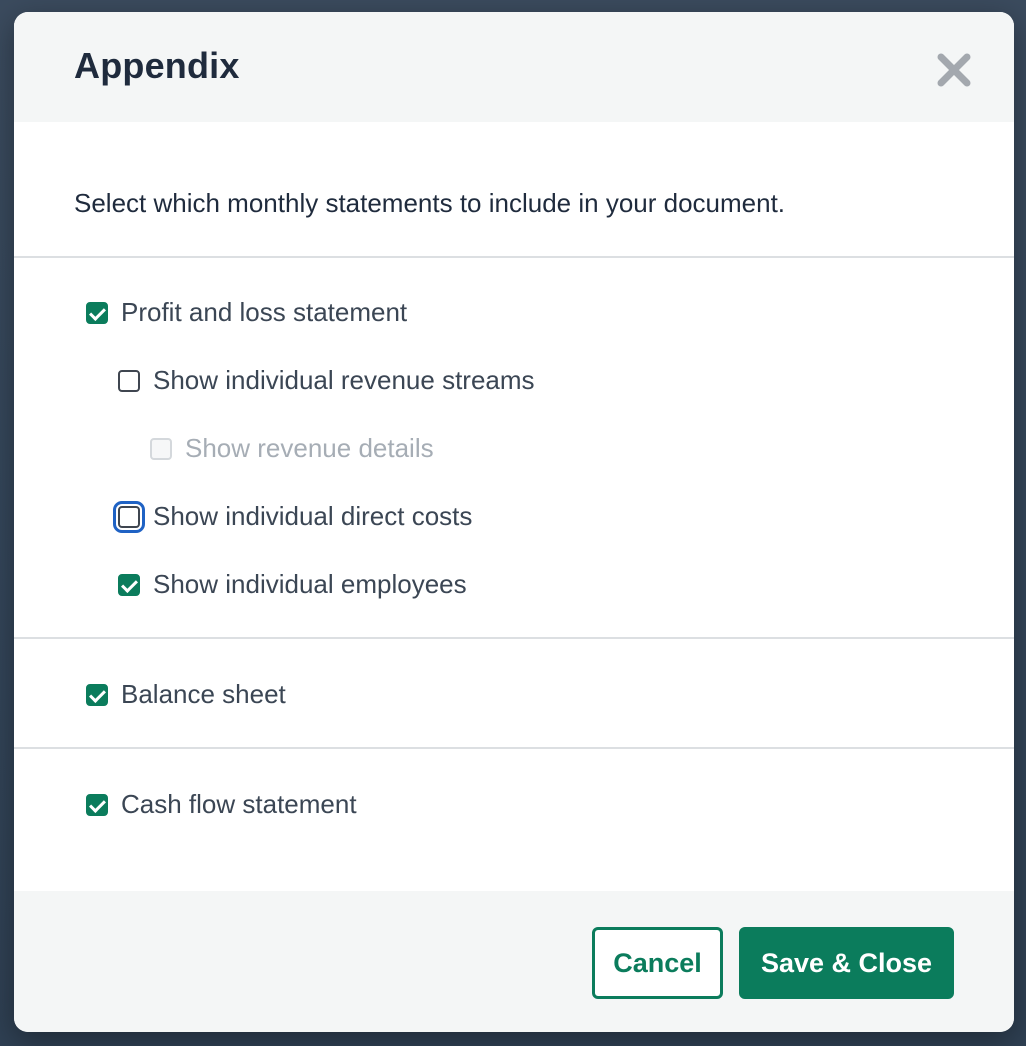 This screenshot has height=1046, width=1026. What do you see at coordinates (514, 67) in the screenshot?
I see `dialog-header: Appendix` at bounding box center [514, 67].